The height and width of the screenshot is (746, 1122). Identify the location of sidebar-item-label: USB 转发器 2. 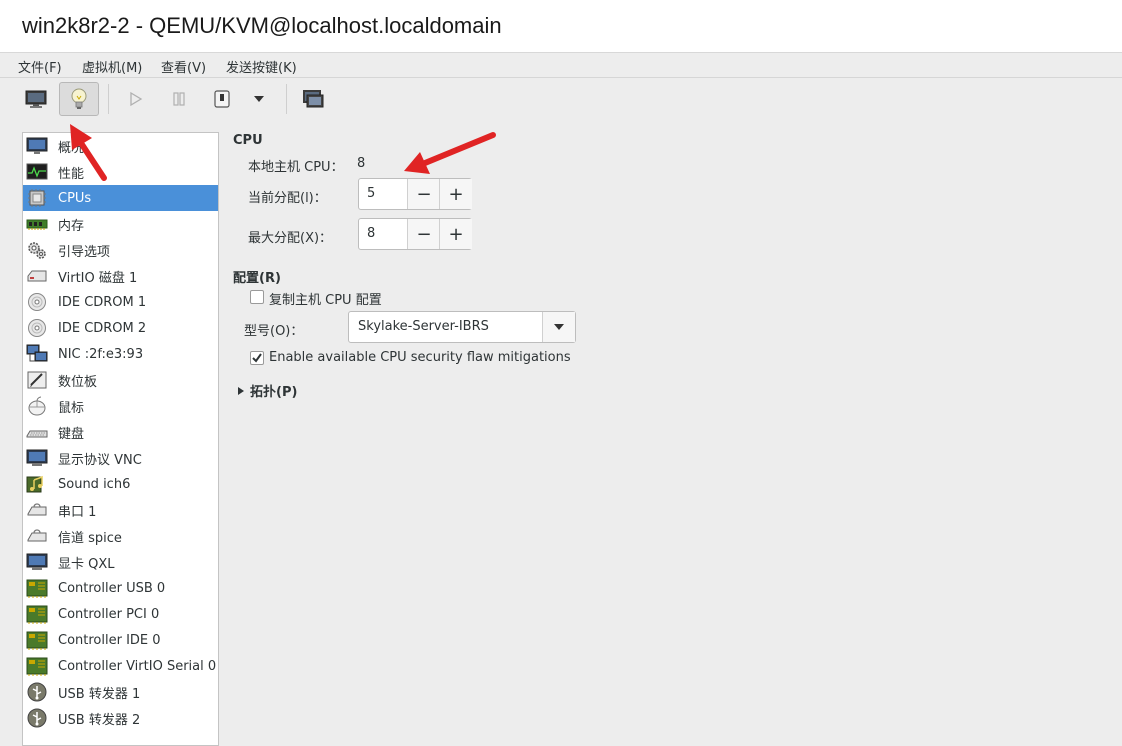
(99, 720).